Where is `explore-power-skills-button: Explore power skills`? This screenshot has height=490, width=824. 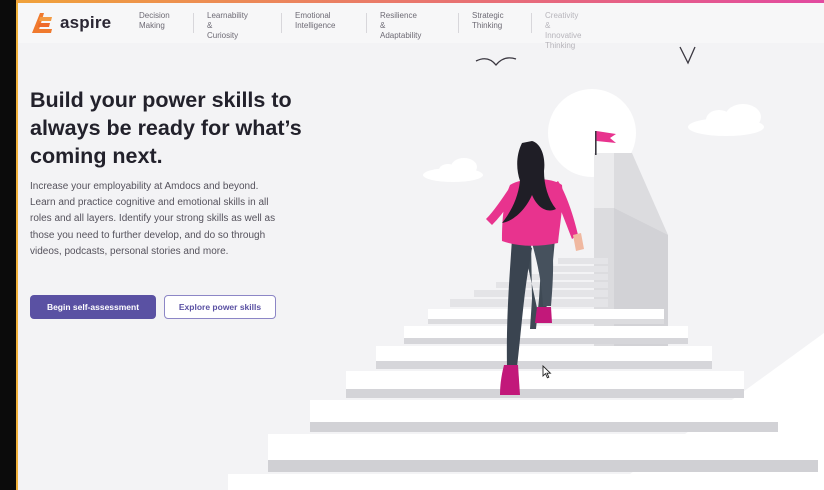 explore-power-skills-button: Explore power skills is located at coordinates (220, 307).